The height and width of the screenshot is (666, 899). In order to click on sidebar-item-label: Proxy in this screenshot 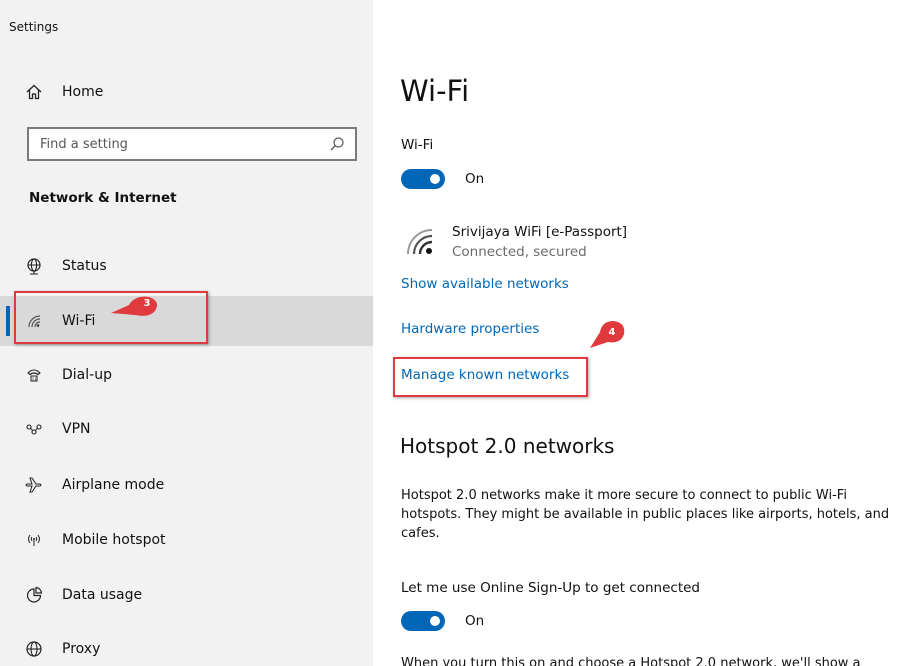, I will do `click(81, 649)`.